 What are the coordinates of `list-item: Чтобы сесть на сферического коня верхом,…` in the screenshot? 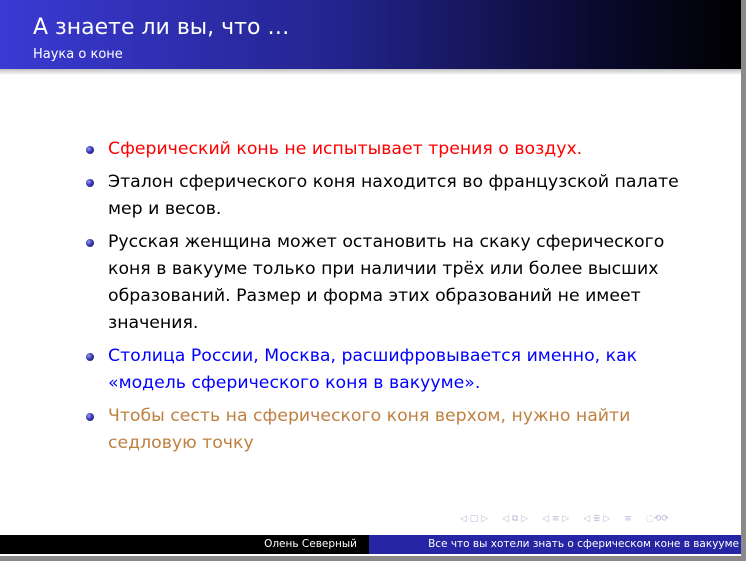 It's located at (386, 430).